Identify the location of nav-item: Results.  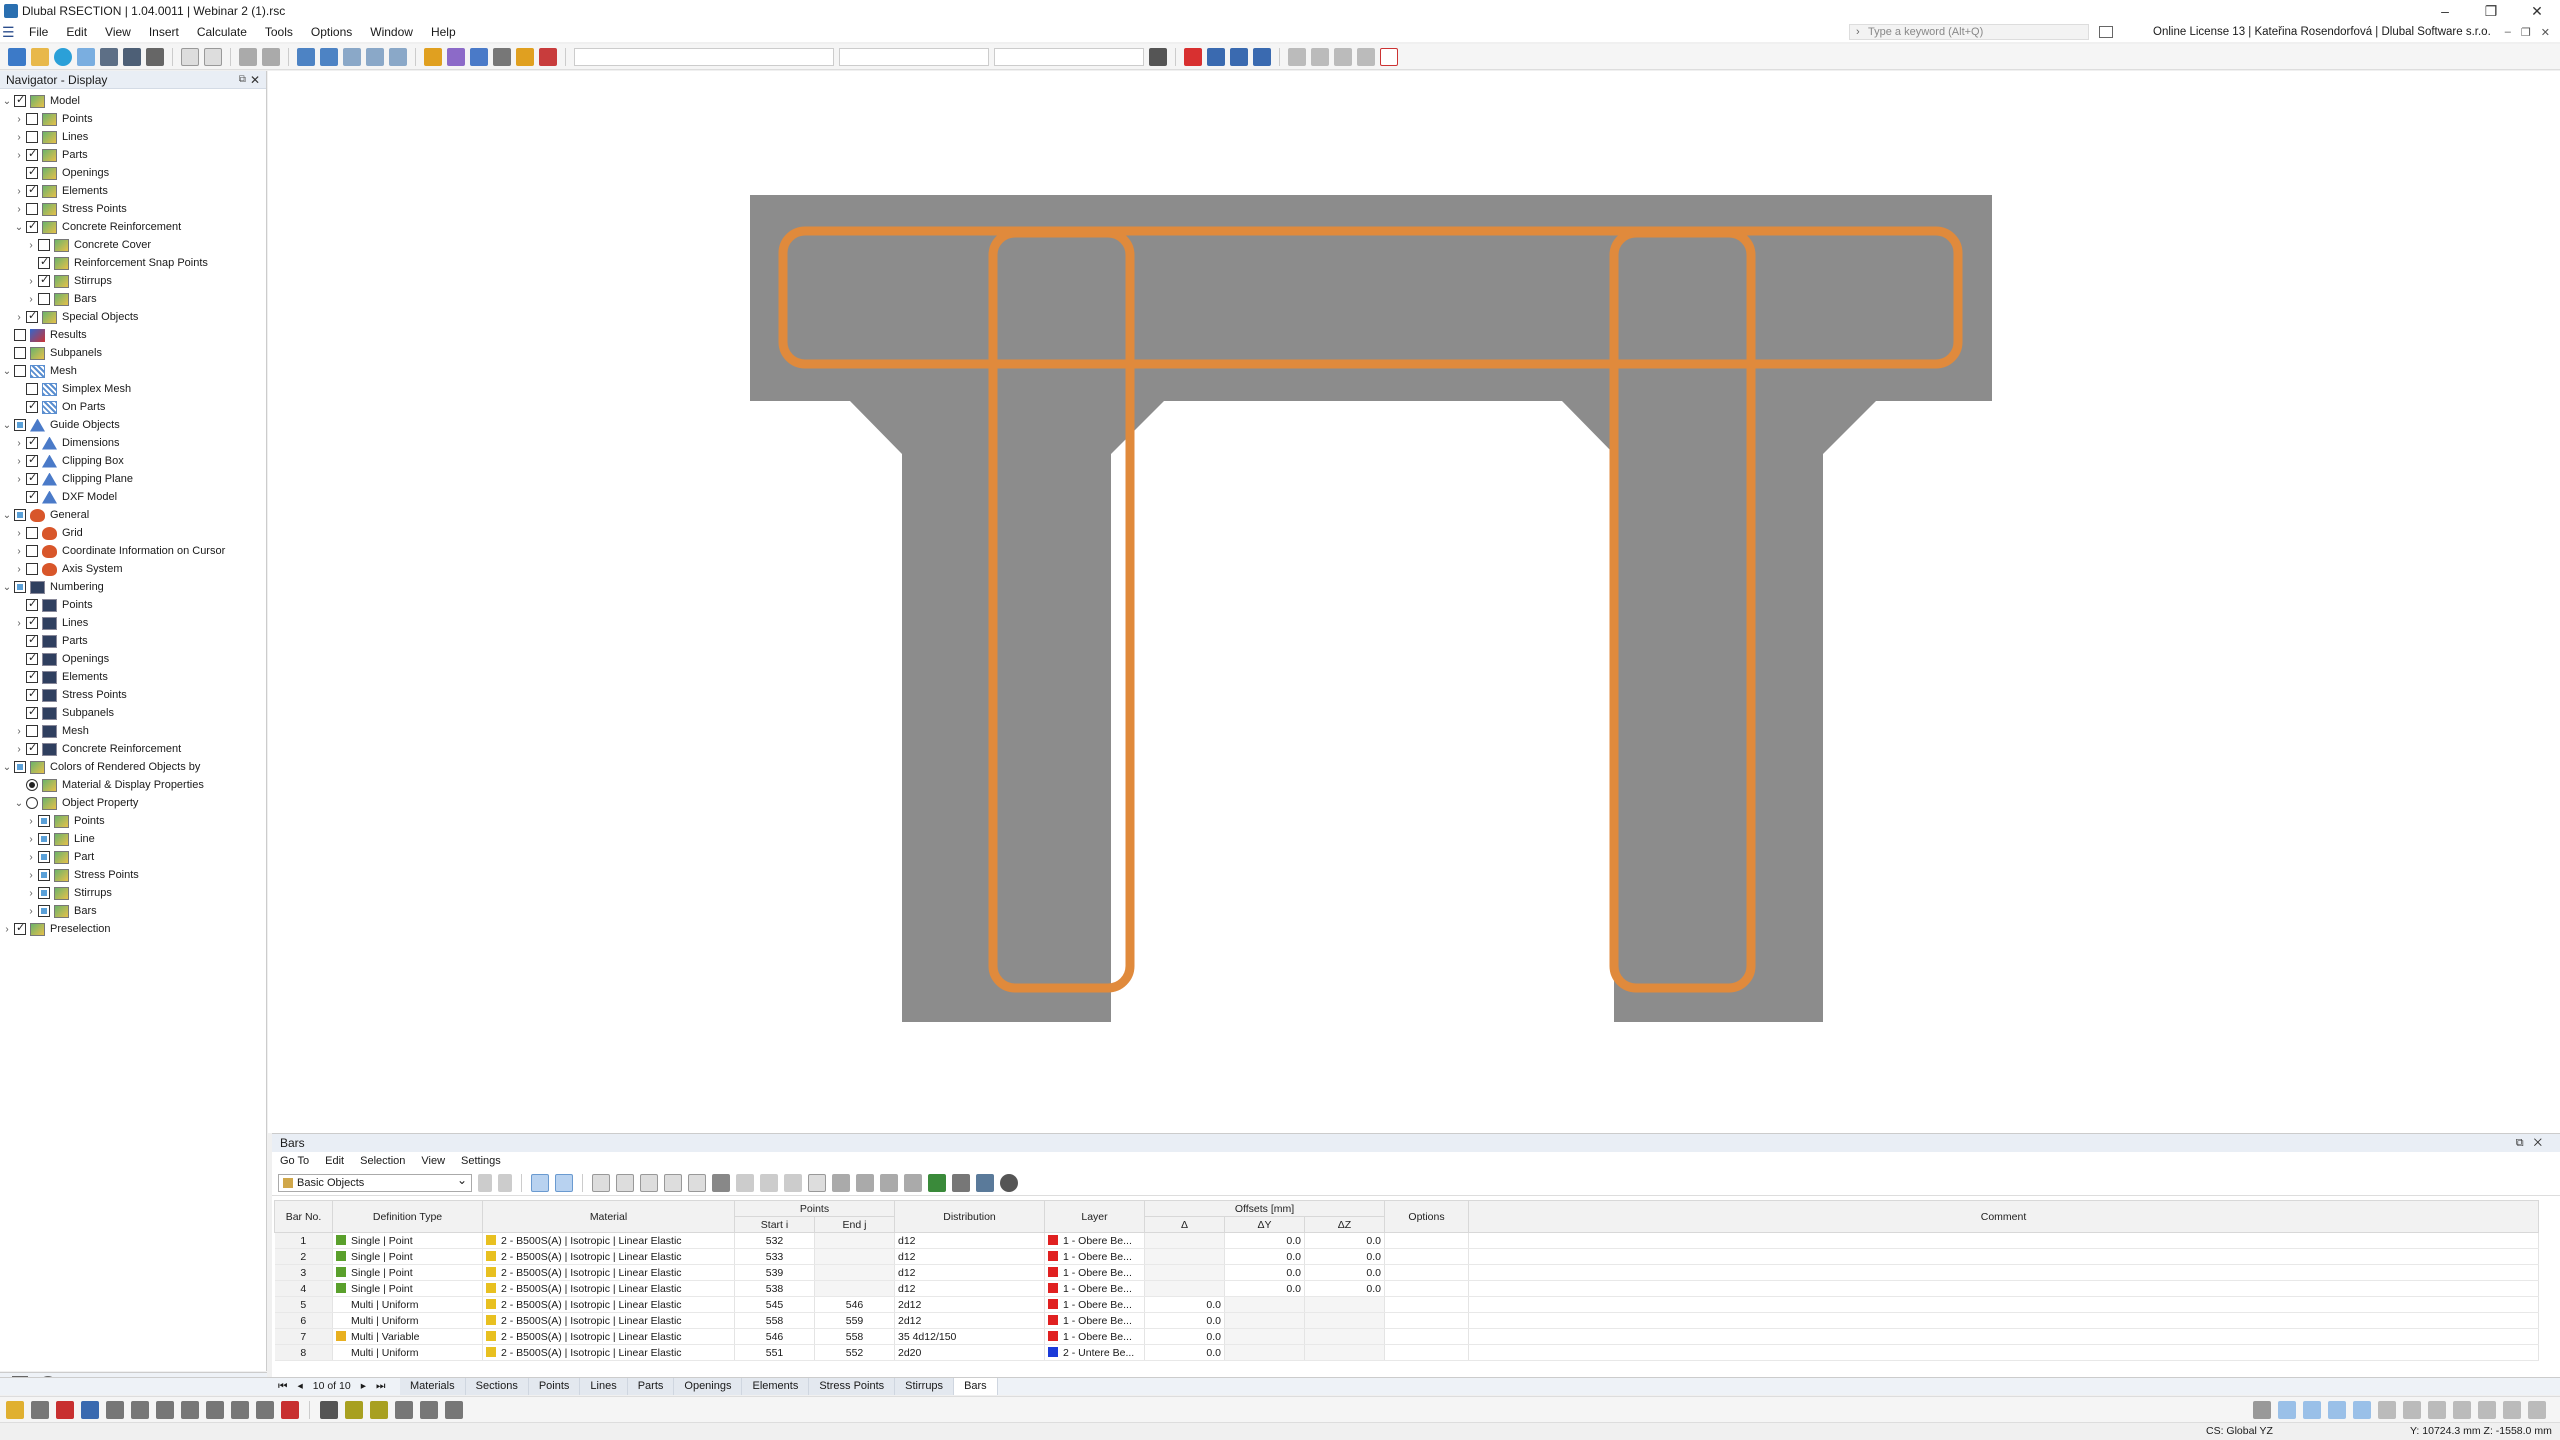
(133, 335).